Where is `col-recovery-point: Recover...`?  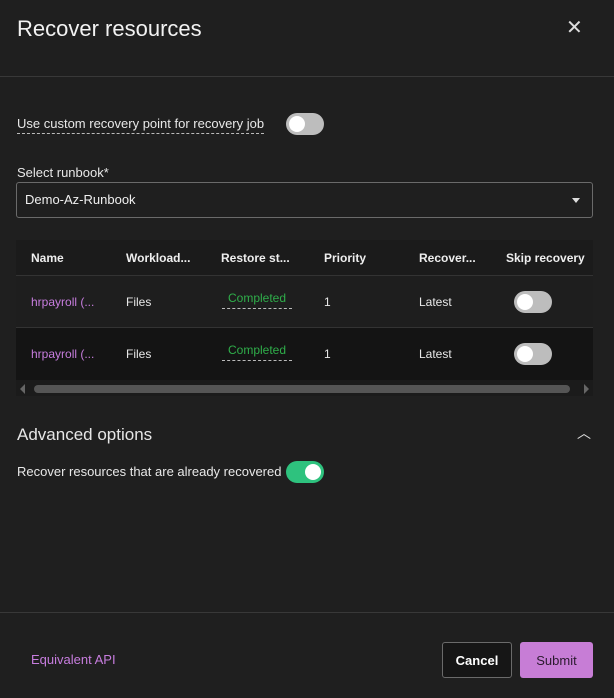 col-recovery-point: Recover... is located at coordinates (447, 258).